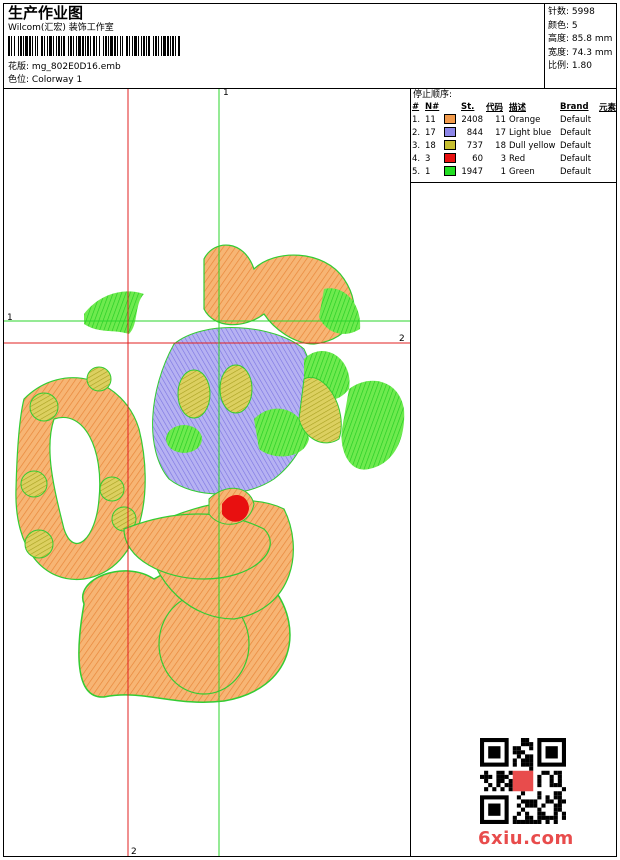 The image size is (620, 860). Describe the element at coordinates (563, 25) in the screenshot. I see `spec-colors: 颜色: 5` at that location.